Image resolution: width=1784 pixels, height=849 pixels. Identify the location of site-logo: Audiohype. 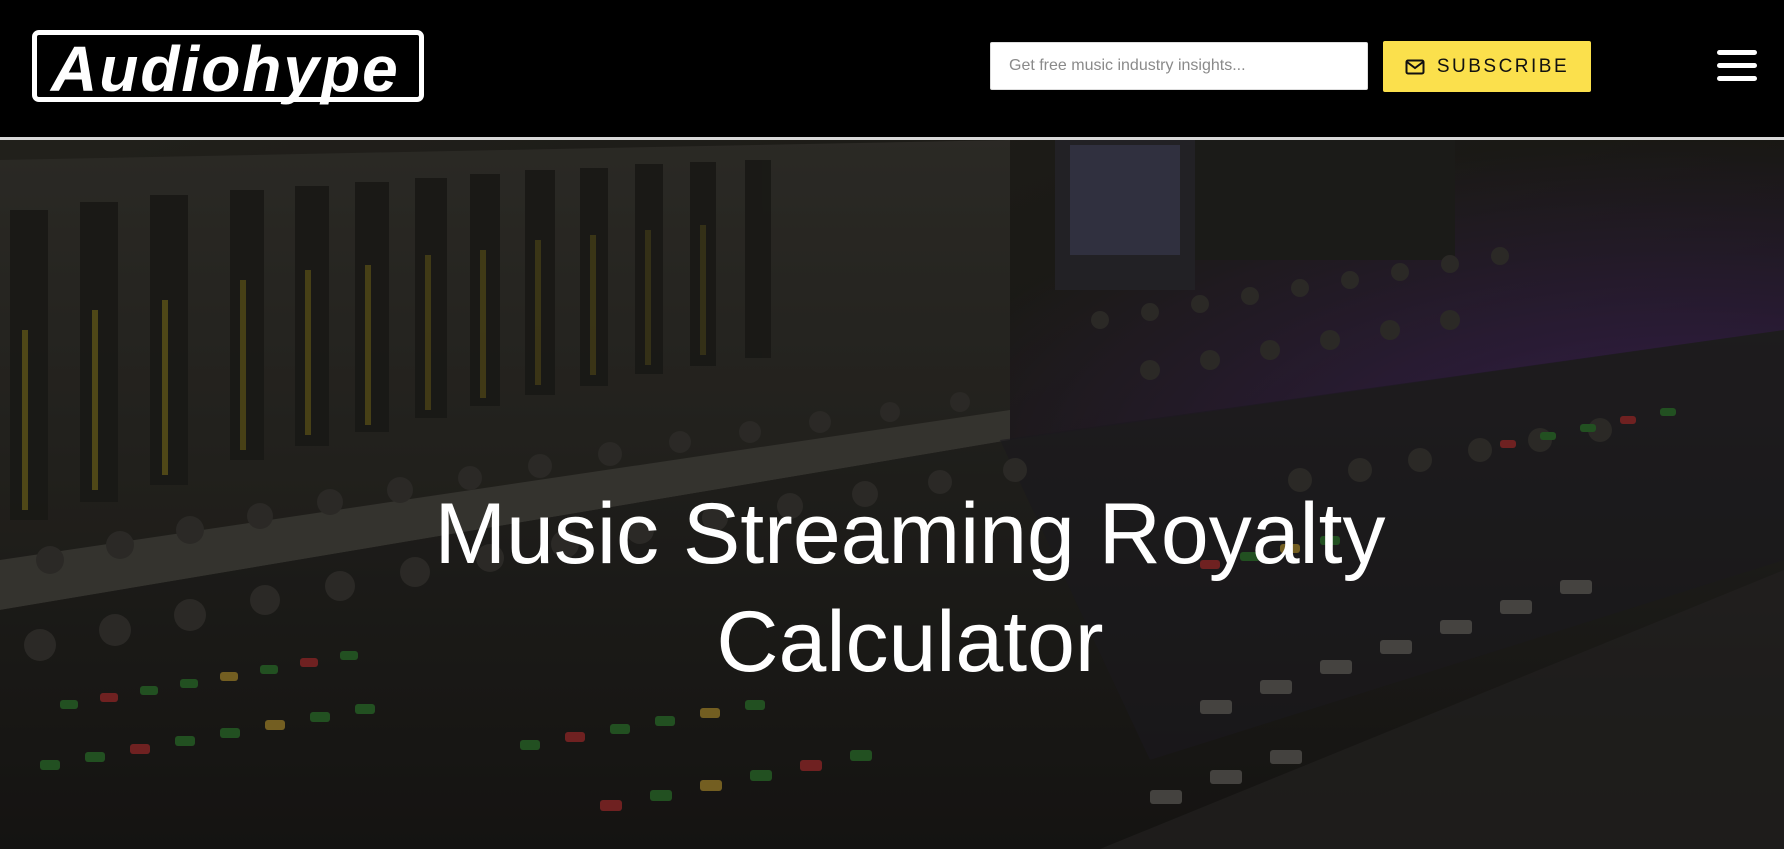
(228, 67).